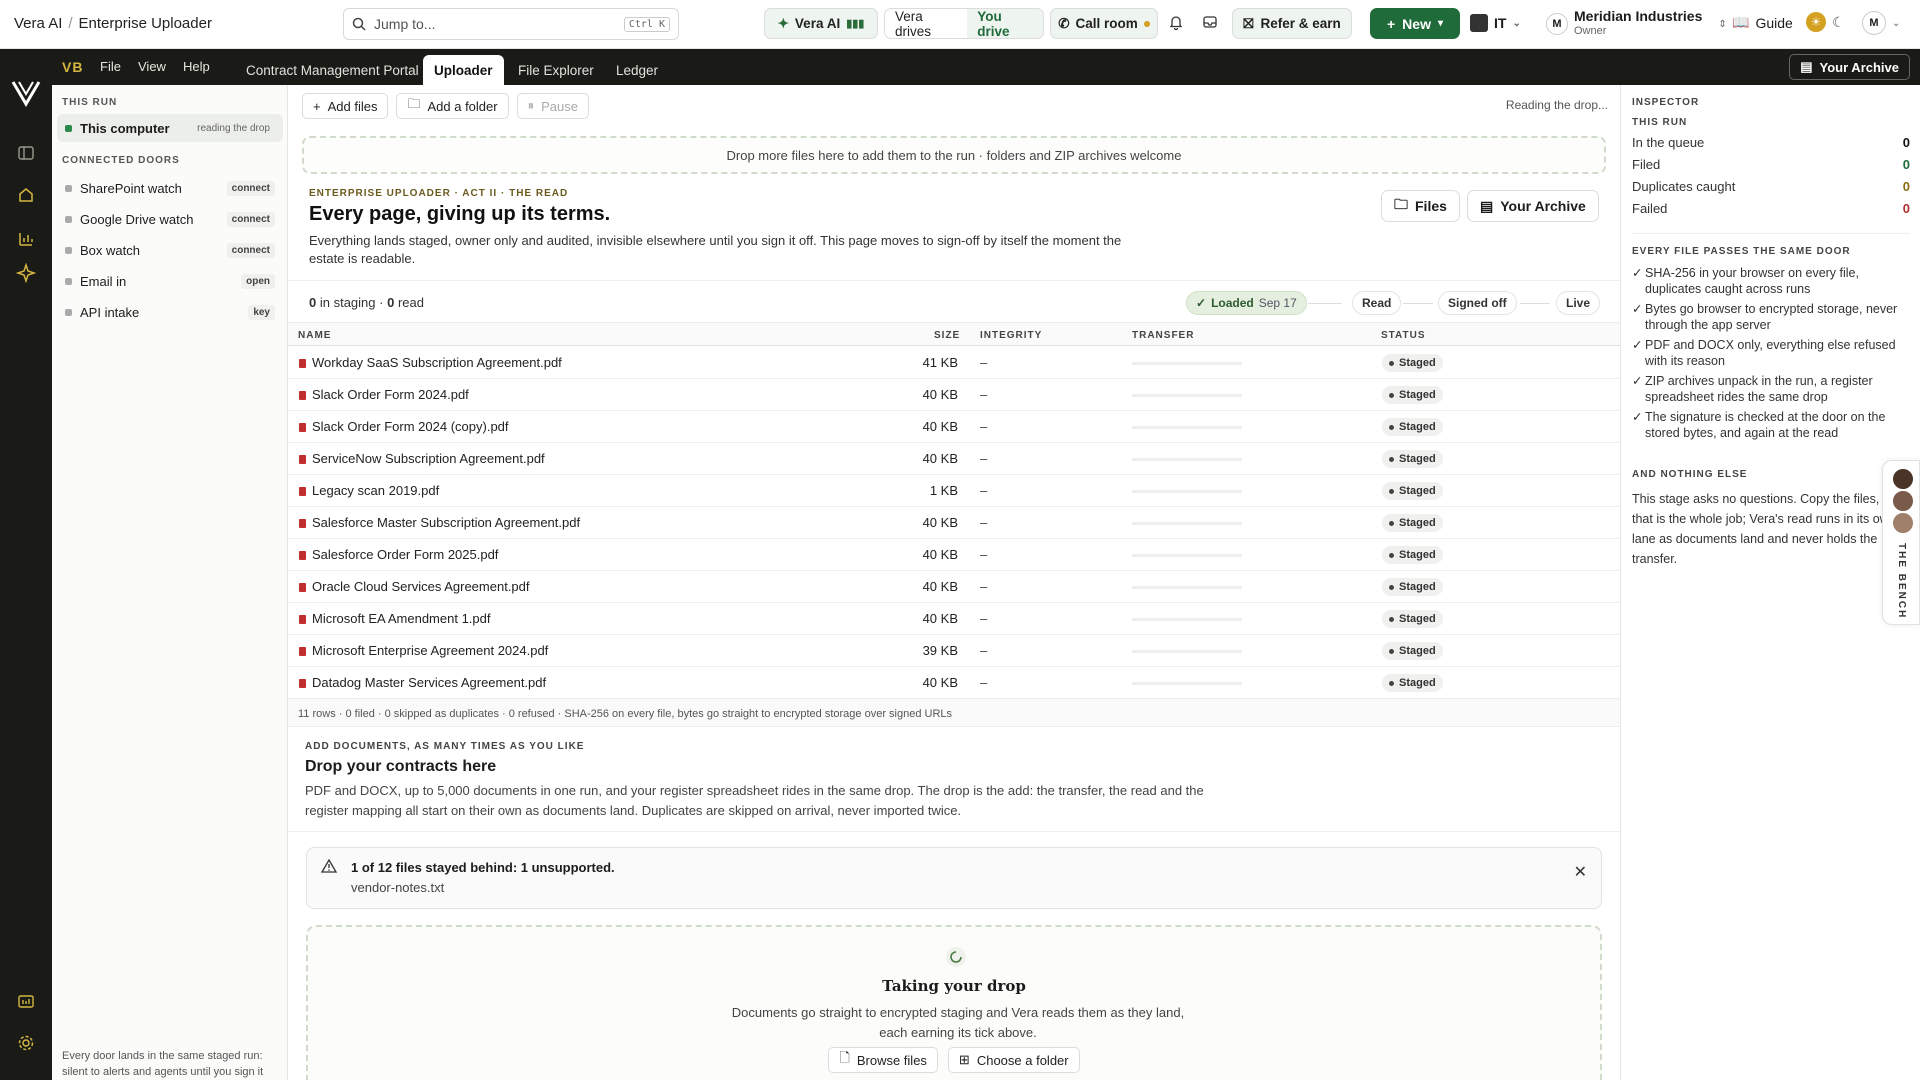 Image resolution: width=1920 pixels, height=1080 pixels. Describe the element at coordinates (38, 23) in the screenshot. I see `breadcrumb-app: Vera AI` at that location.